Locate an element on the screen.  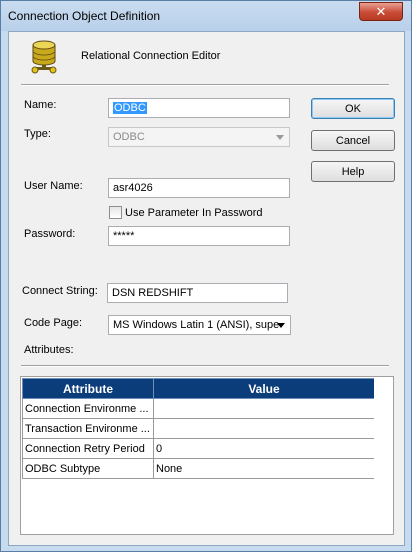
table-header-row: Attribute Value is located at coordinates (198, 388).